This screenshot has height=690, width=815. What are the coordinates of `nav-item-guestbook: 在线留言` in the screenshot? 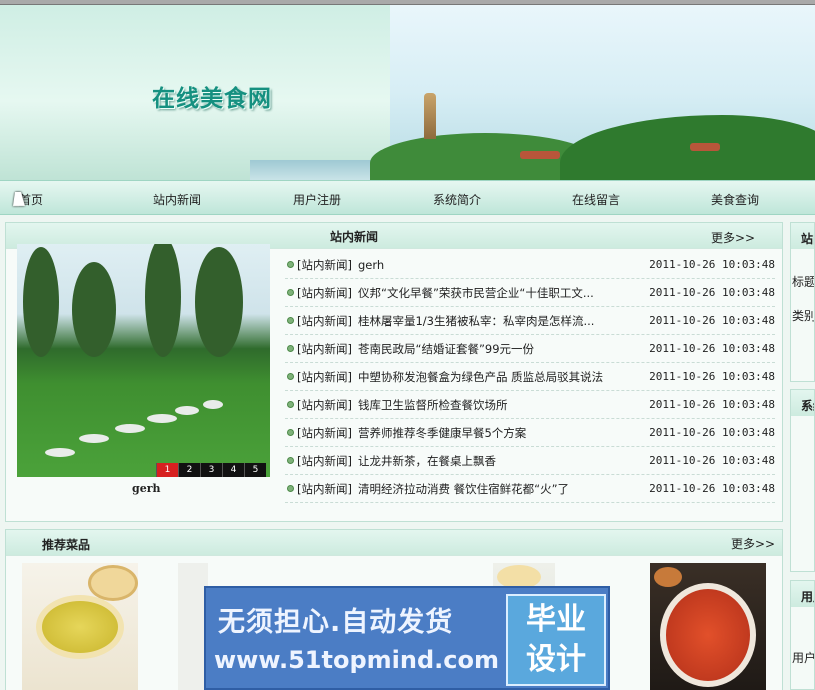 It's located at (596, 199).